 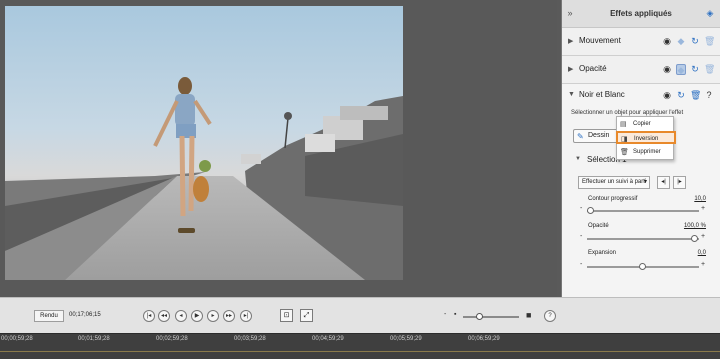 I want to click on ruler-label: 00;02;59;28, so click(x=172, y=339).